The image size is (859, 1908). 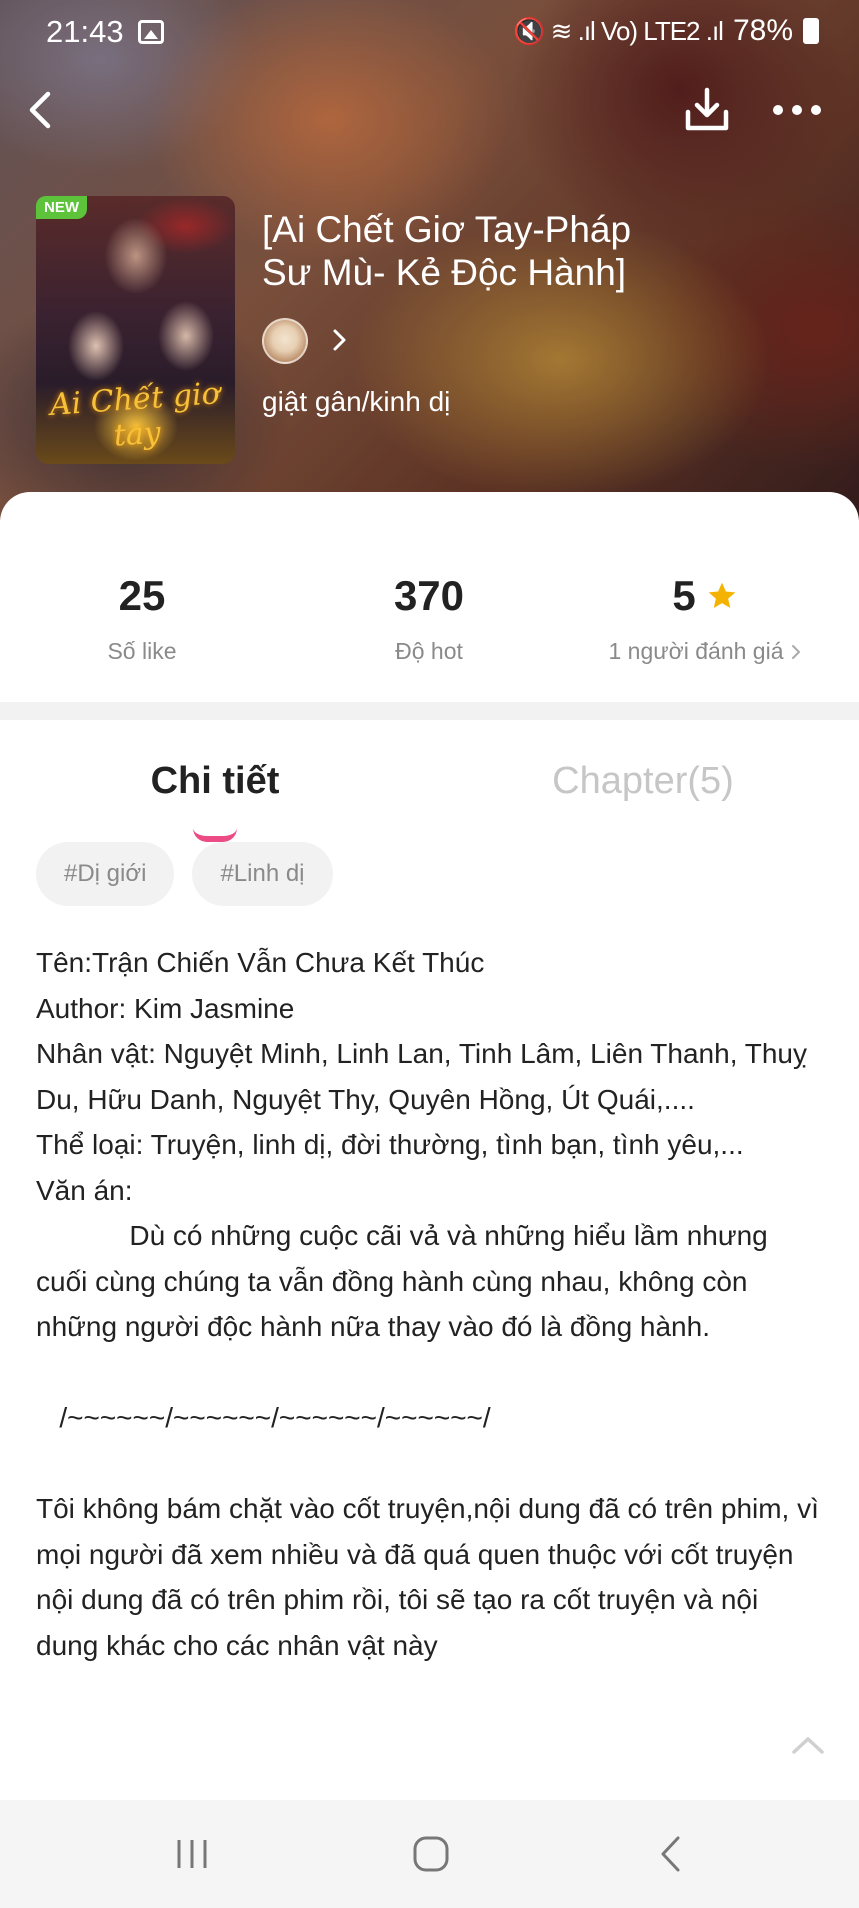 What do you see at coordinates (215, 781) in the screenshot?
I see `tab-detail: Chi tiết` at bounding box center [215, 781].